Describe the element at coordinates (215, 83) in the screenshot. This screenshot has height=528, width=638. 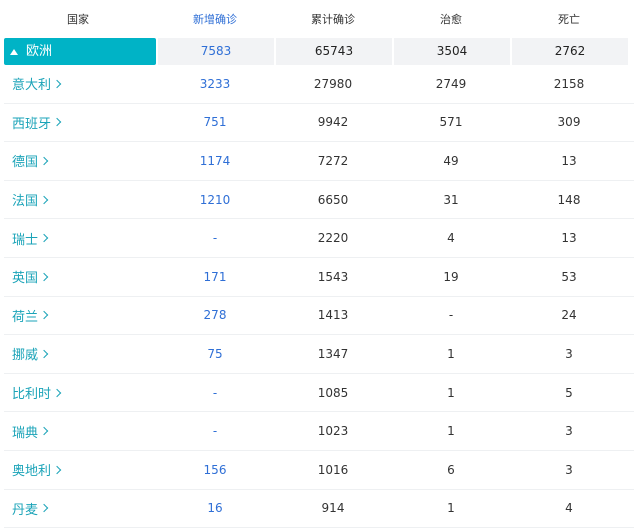
I see `new-cases-cell: 3233` at that location.